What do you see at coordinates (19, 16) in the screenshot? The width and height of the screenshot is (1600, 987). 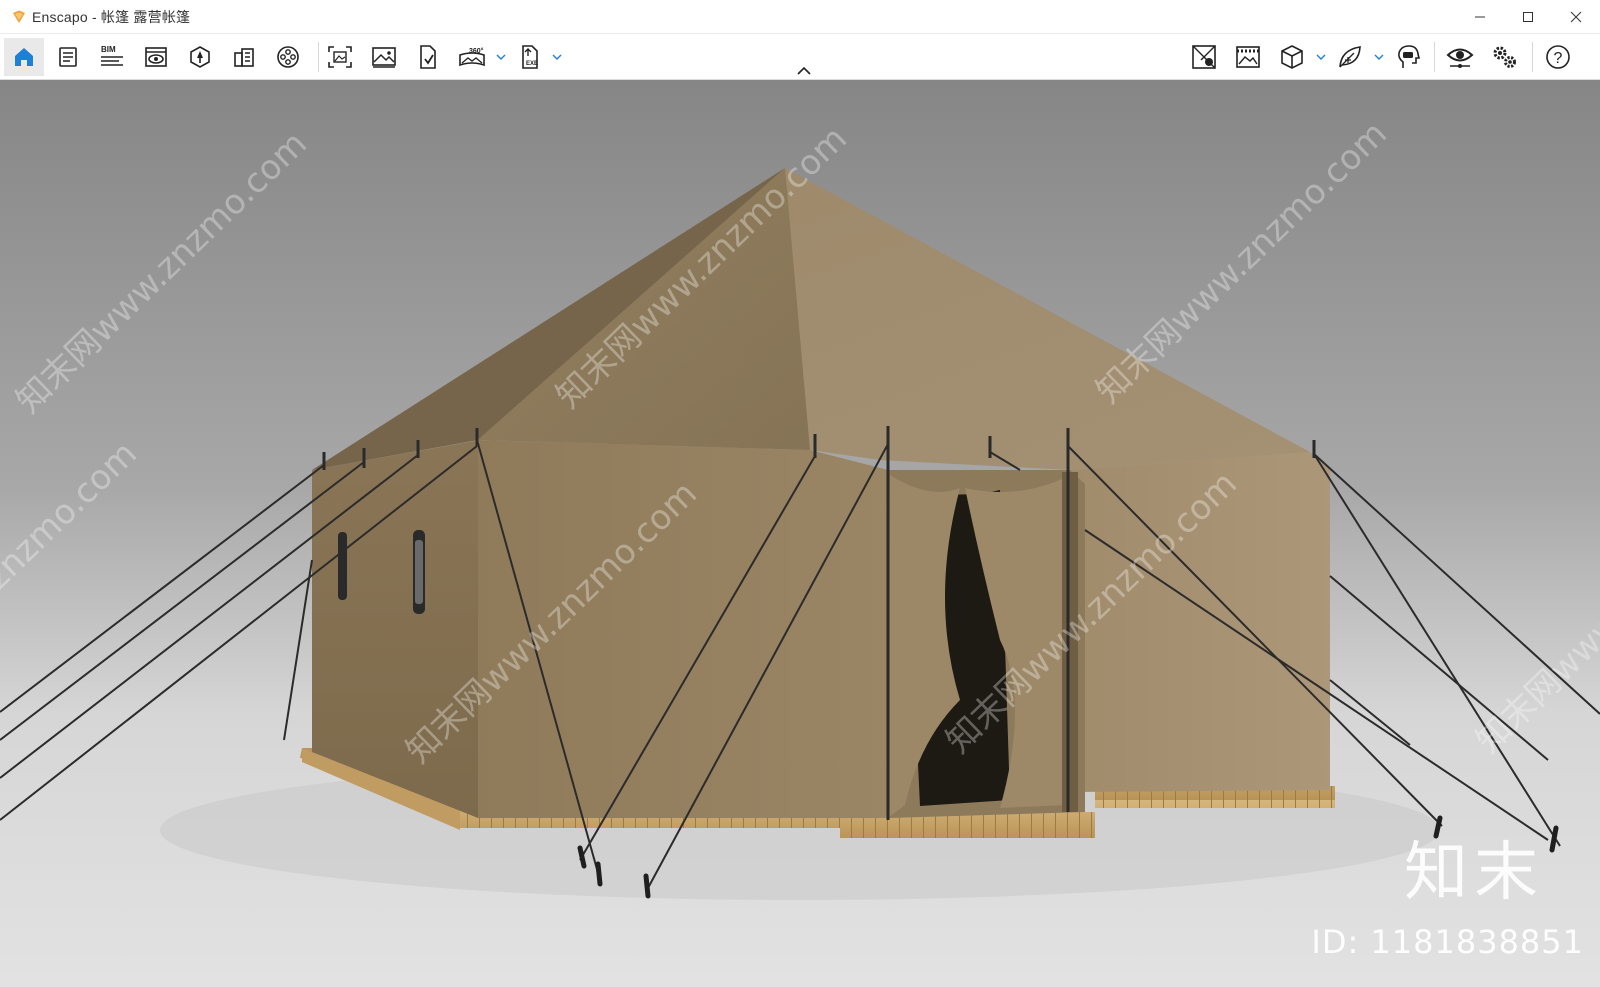 I see `enscape-logo-icon` at bounding box center [19, 16].